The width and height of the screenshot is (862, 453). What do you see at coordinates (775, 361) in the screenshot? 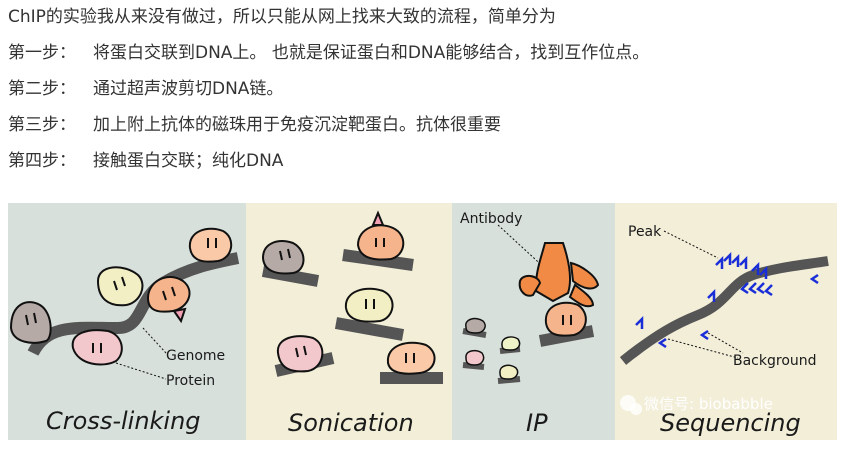
I see `background-label: Background` at bounding box center [775, 361].